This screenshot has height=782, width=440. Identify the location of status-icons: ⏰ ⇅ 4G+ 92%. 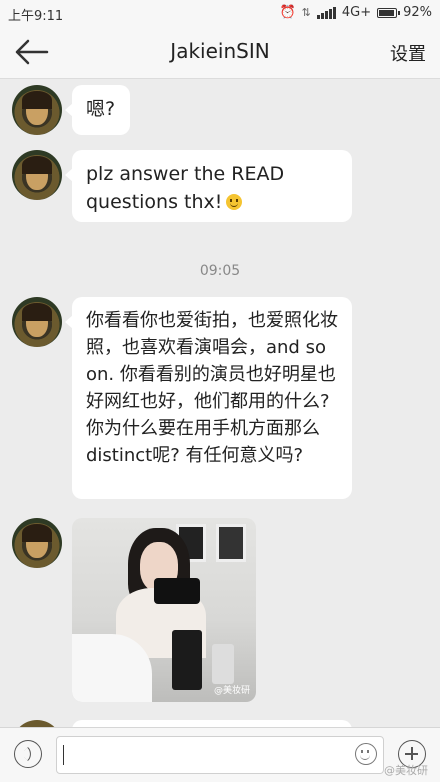
(355, 12).